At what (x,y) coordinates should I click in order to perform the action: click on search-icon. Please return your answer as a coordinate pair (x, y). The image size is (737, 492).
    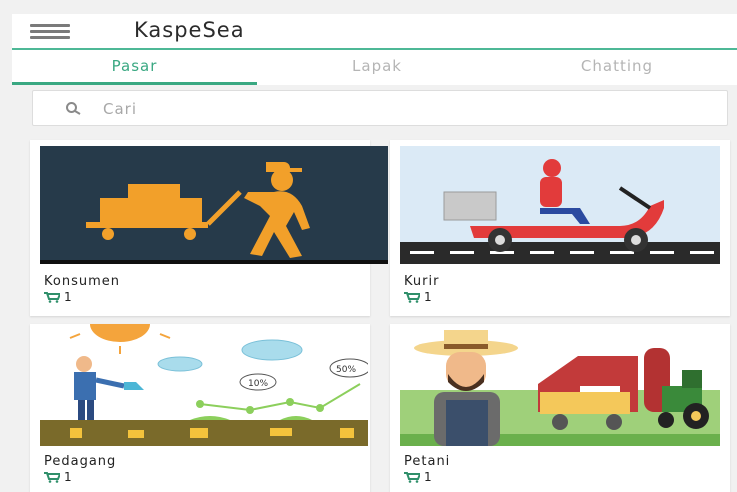
    Looking at the image, I should click on (73, 108).